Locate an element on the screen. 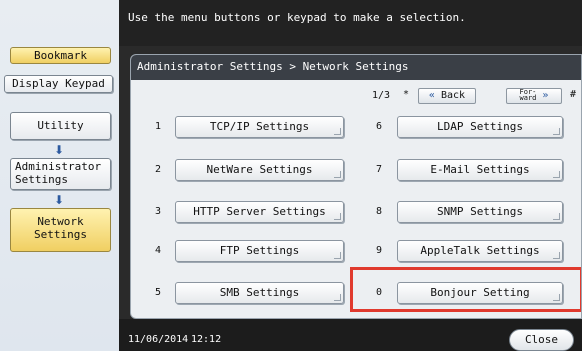 Image resolution: width=582 pixels, height=351 pixels. utility-menu-item: Utility is located at coordinates (60, 126).